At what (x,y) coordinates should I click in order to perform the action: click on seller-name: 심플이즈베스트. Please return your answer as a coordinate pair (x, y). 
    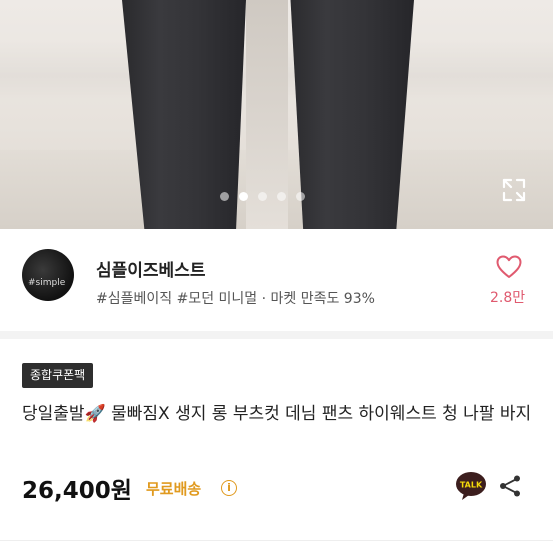
    Looking at the image, I should click on (150, 268).